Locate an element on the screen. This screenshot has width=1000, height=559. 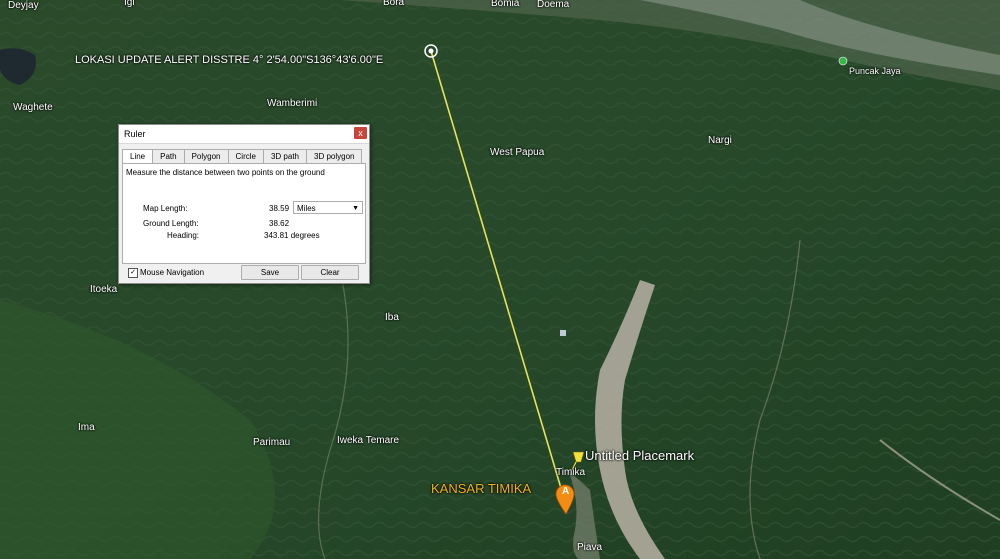
unit-select: Miles ▼ is located at coordinates (328, 207).